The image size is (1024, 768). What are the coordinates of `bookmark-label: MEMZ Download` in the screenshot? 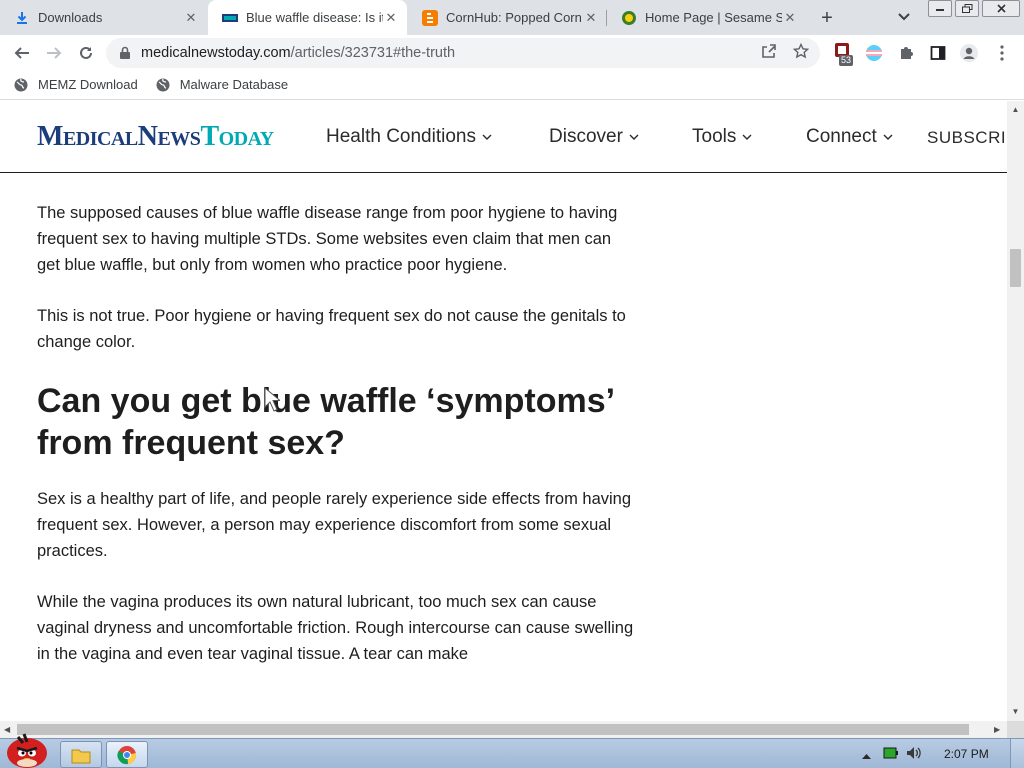 It's located at (88, 84).